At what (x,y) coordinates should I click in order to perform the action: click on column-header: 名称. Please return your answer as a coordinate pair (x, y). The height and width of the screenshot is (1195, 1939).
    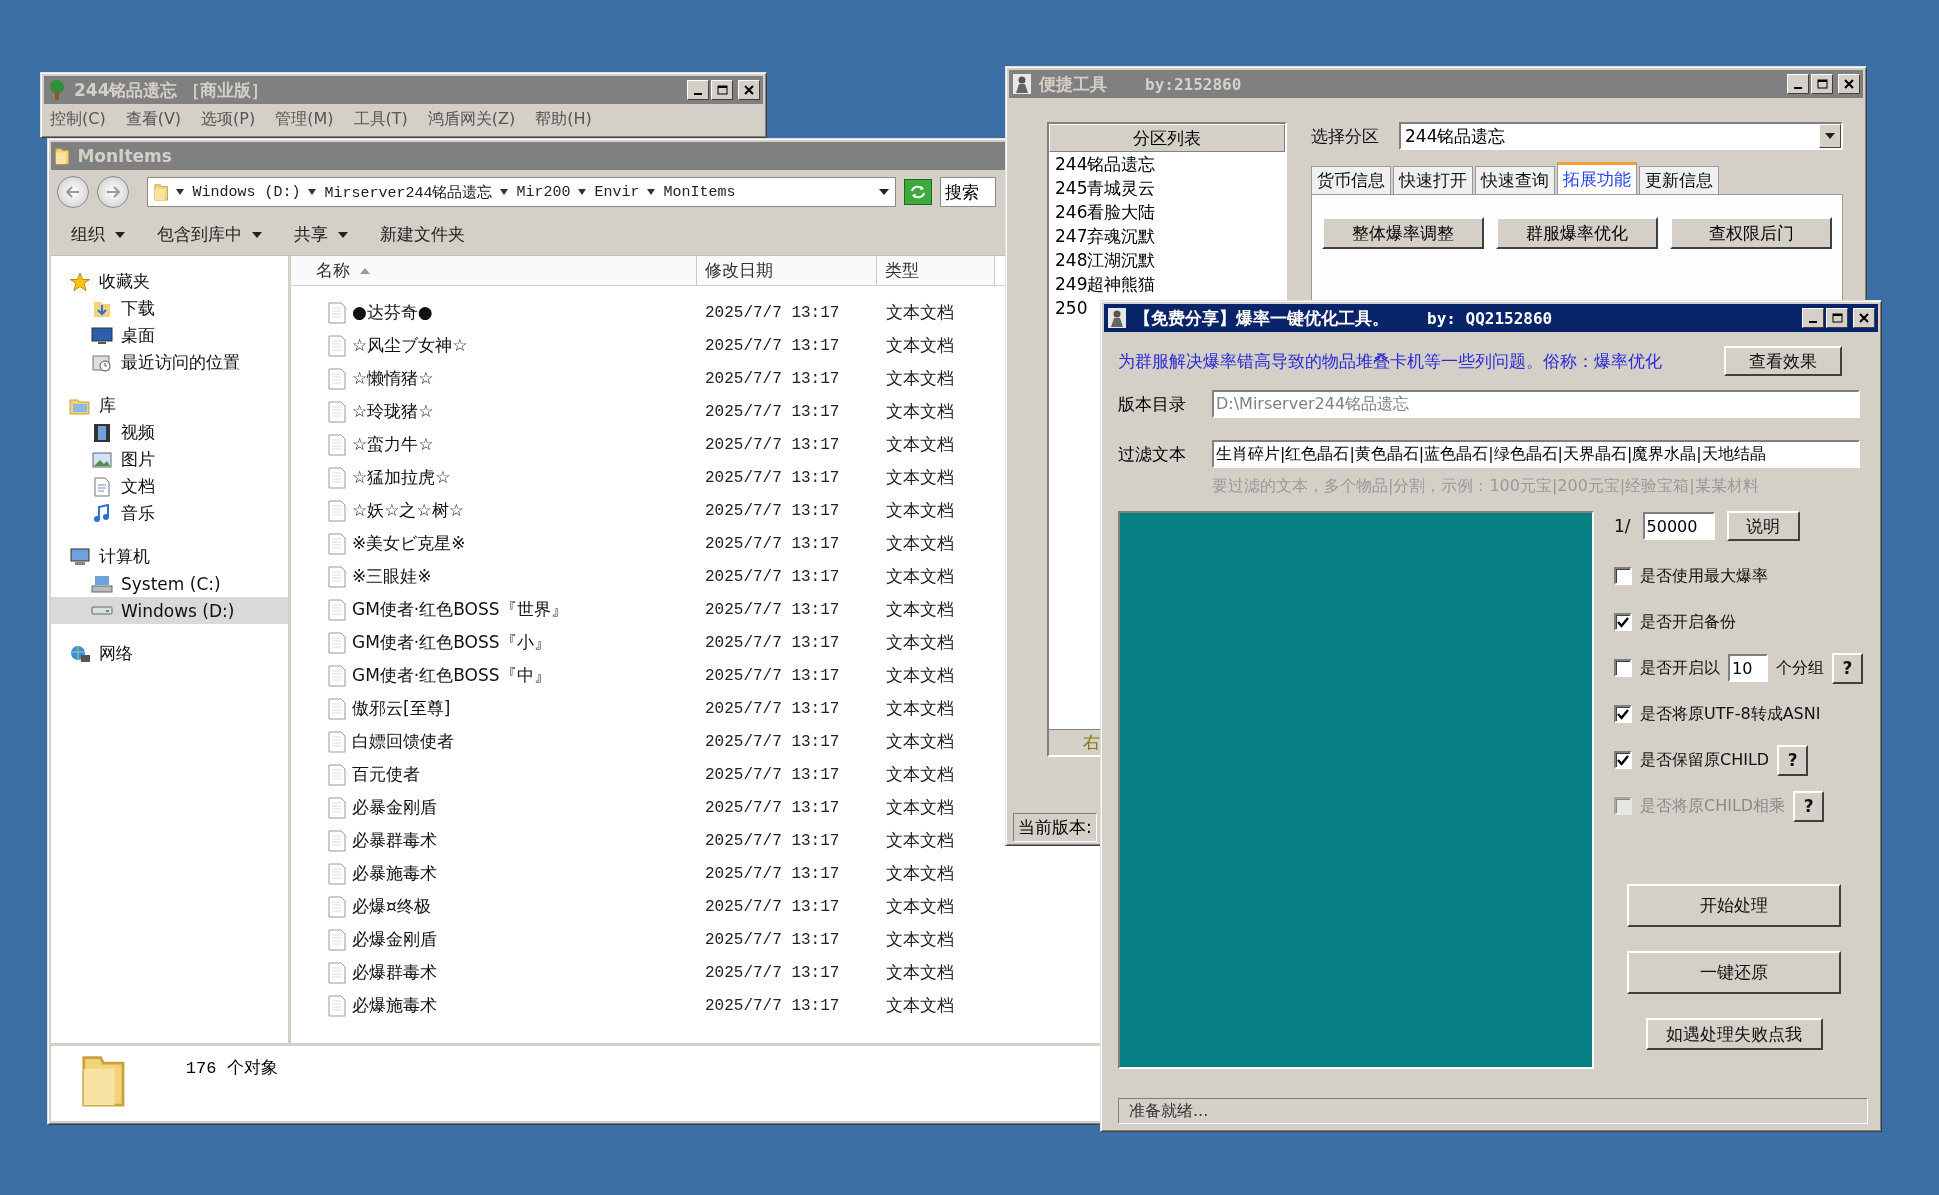
    Looking at the image, I should click on (494, 270).